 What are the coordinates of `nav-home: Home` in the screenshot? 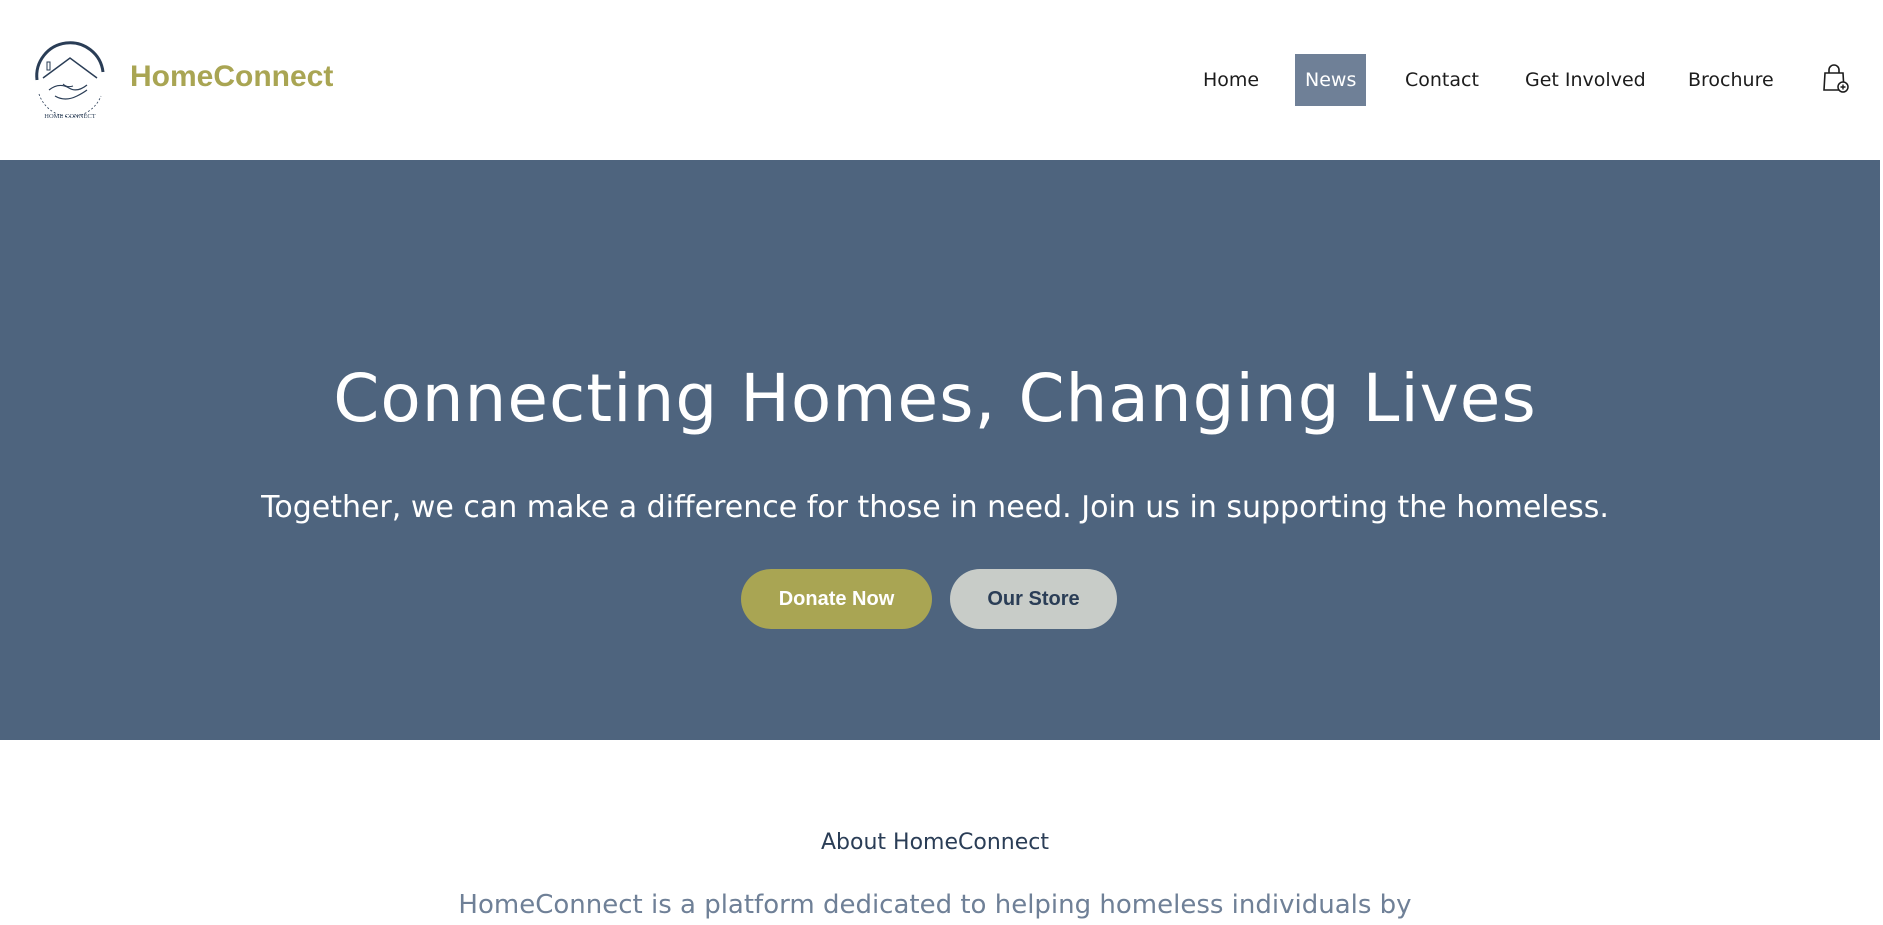 It's located at (1231, 80).